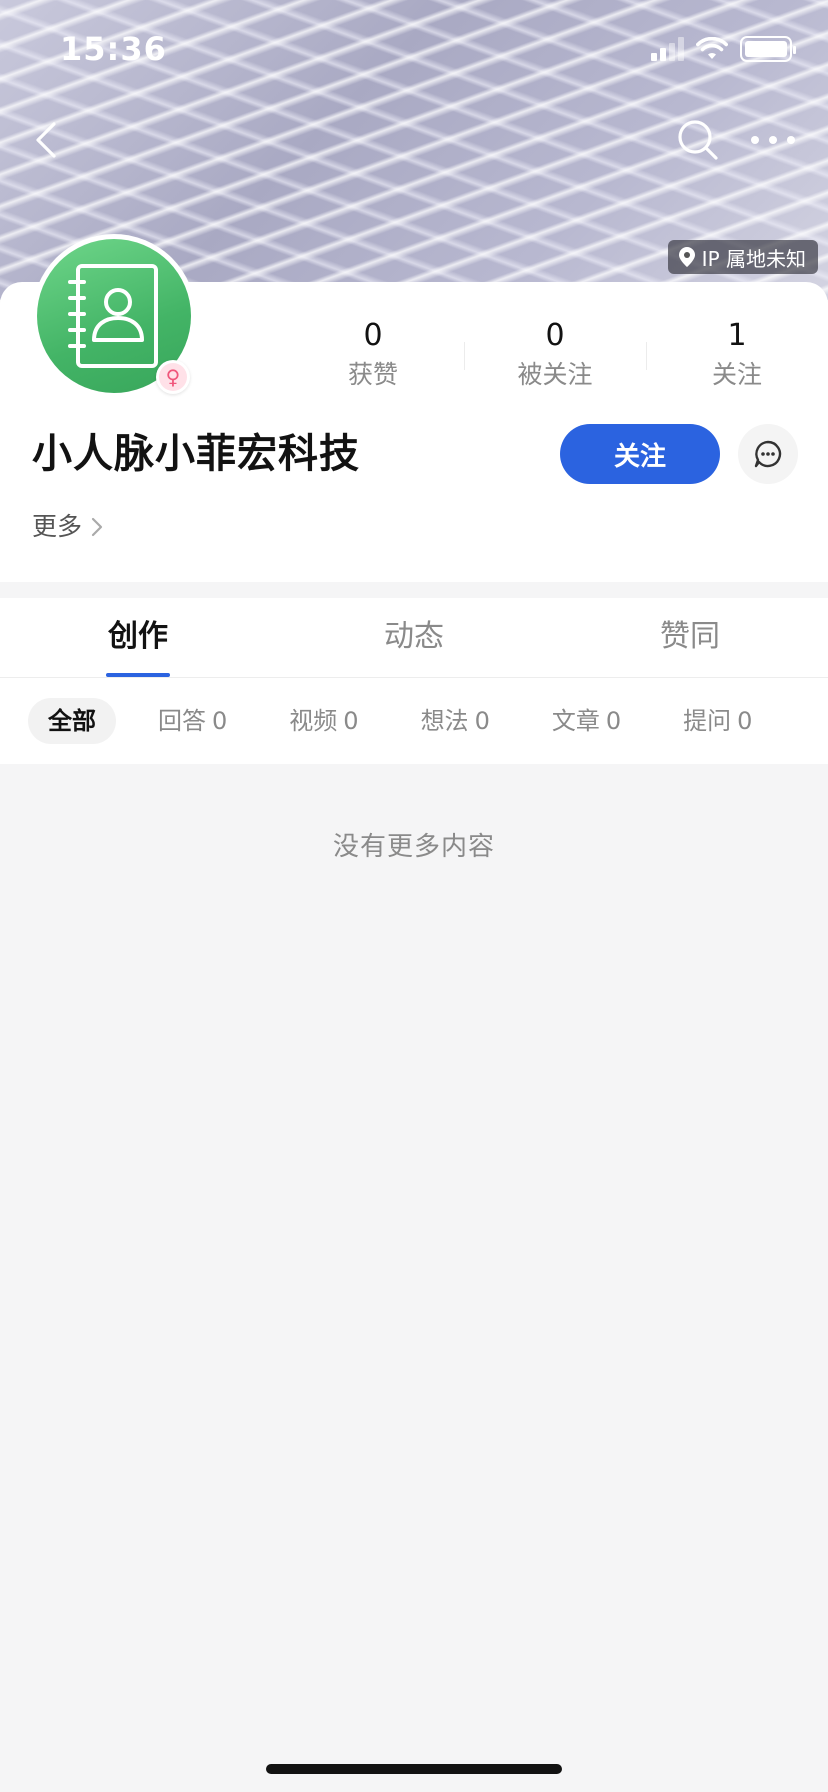  I want to click on stat-followers: 0 被关注, so click(555, 356).